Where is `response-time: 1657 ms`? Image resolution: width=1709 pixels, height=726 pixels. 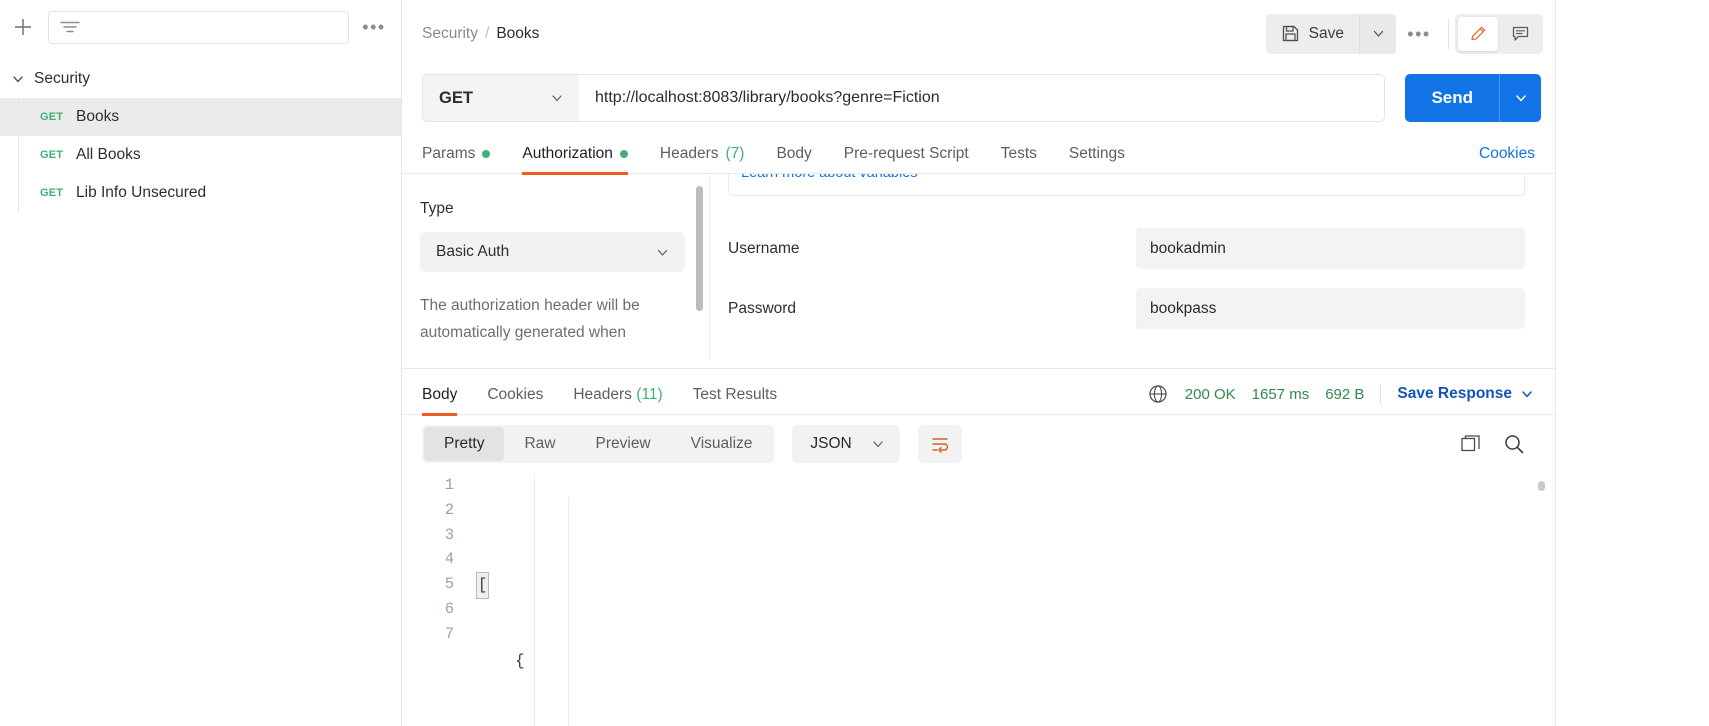 response-time: 1657 ms is located at coordinates (1280, 394).